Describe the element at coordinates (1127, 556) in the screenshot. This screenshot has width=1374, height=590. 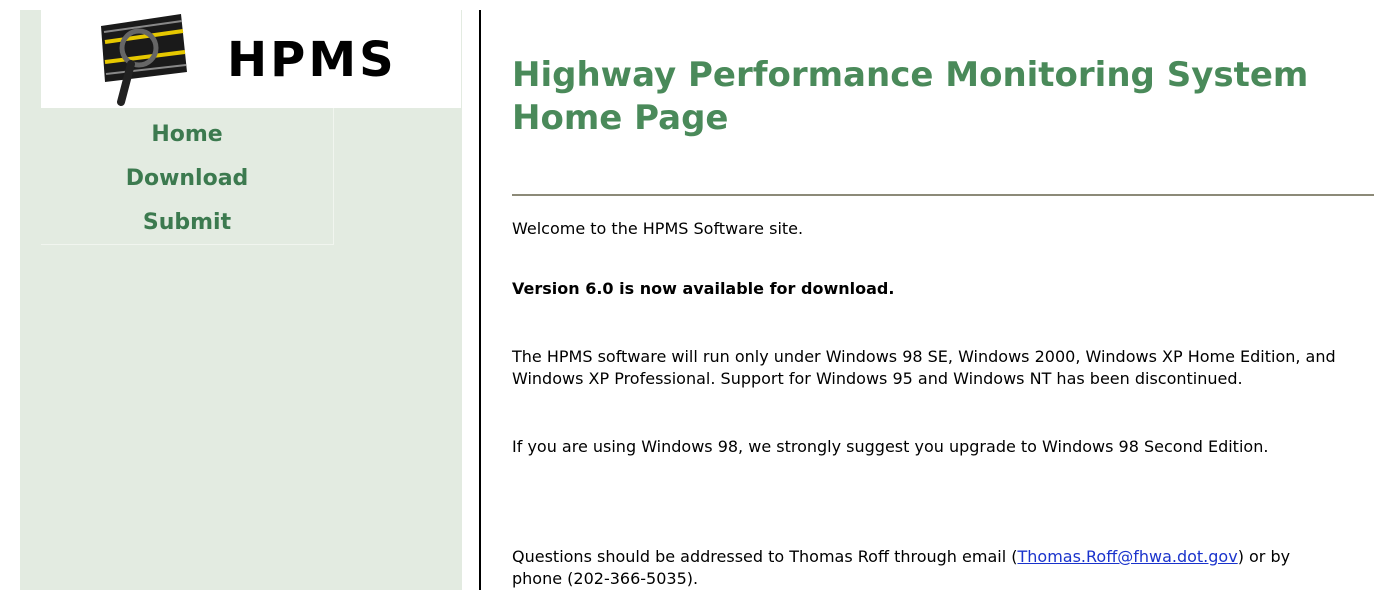
I see `email-link: Thomas.Roff@fhwa.dot.gov` at that location.